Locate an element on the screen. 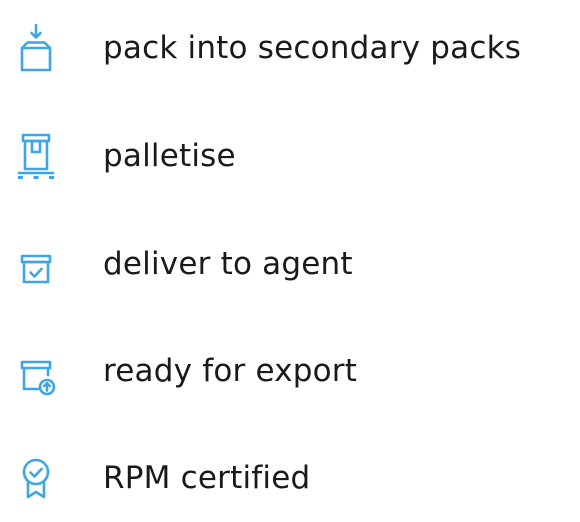 Image resolution: width=580 pixels, height=522 pixels. step-label: palletise is located at coordinates (169, 156).